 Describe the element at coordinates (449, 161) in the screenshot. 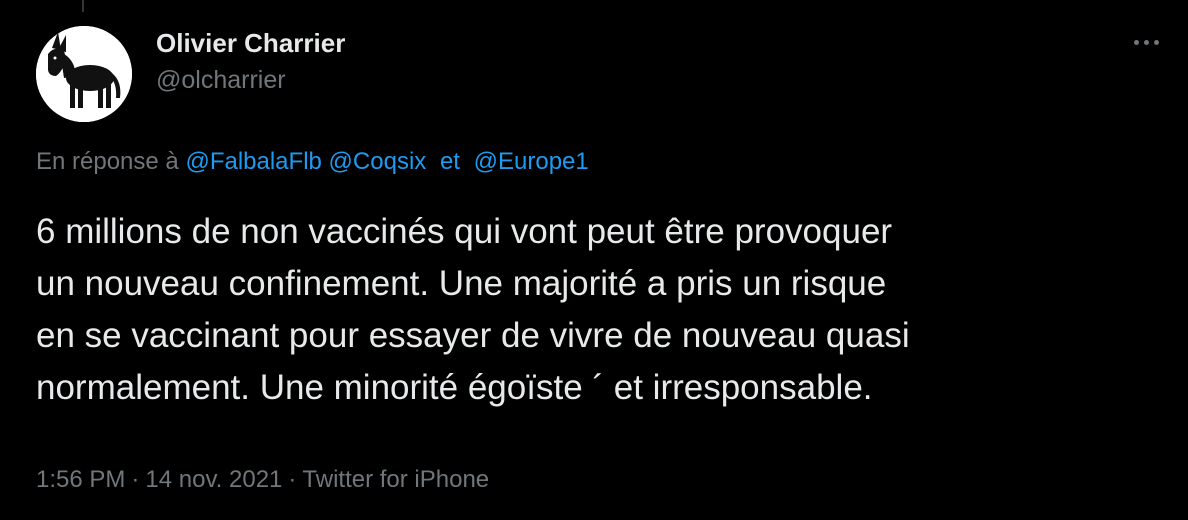

I see `reply-conjunction: et` at that location.